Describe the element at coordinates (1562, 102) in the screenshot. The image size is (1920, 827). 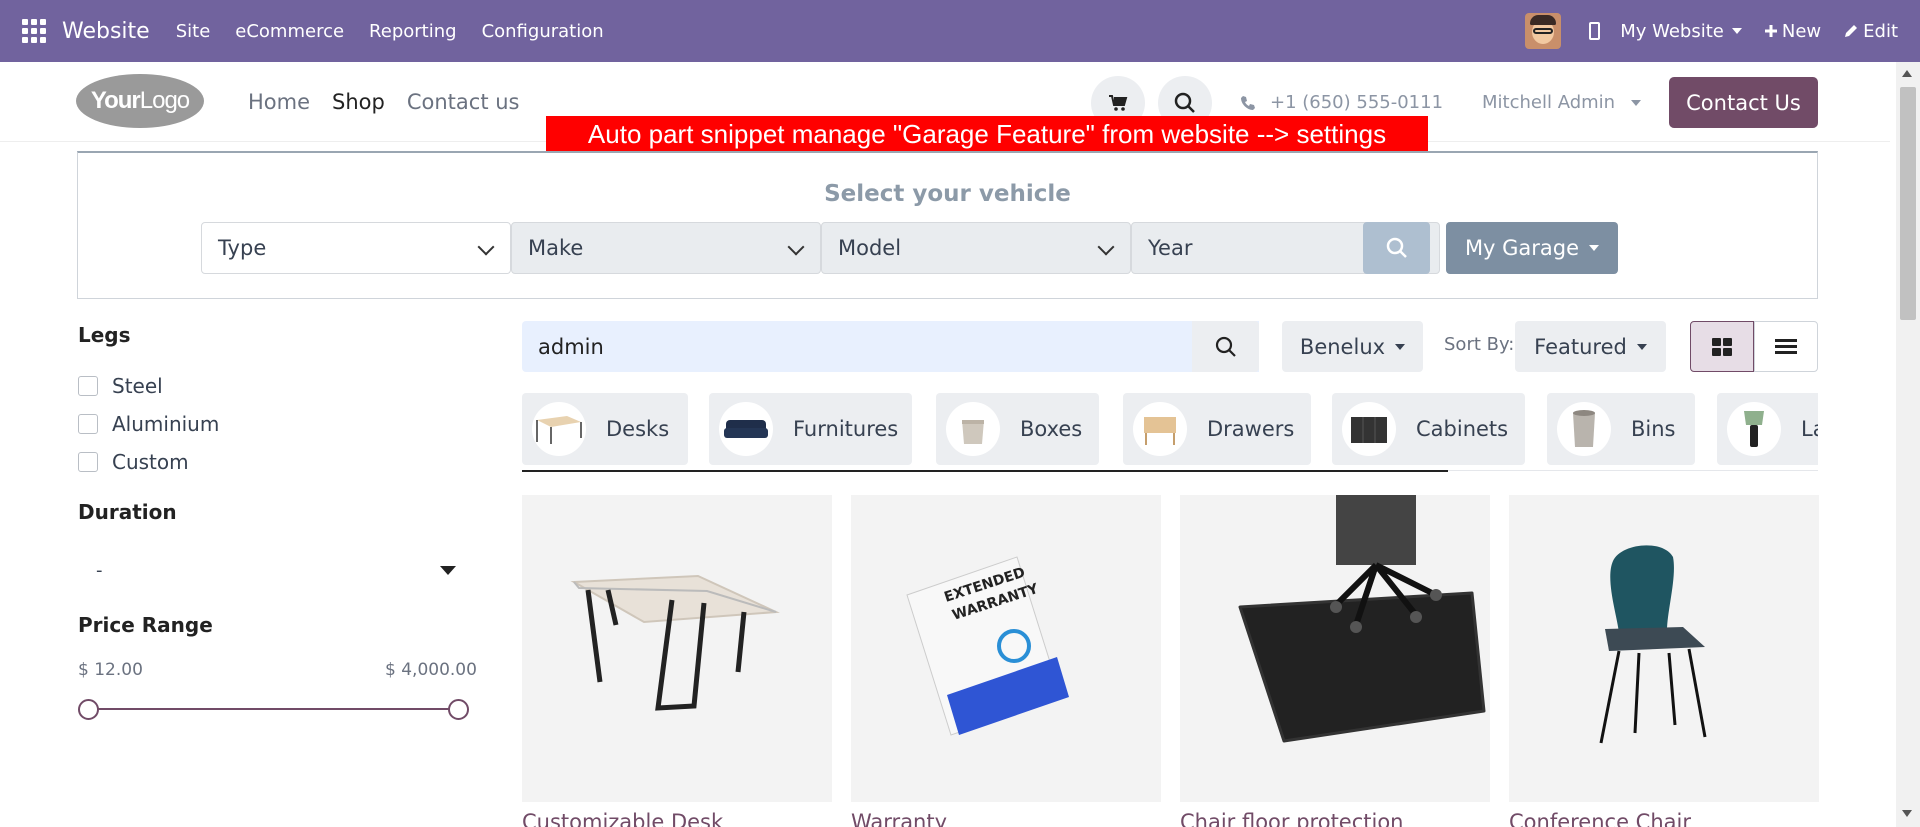
I see `user-dropdown: Mitchell Admin` at that location.